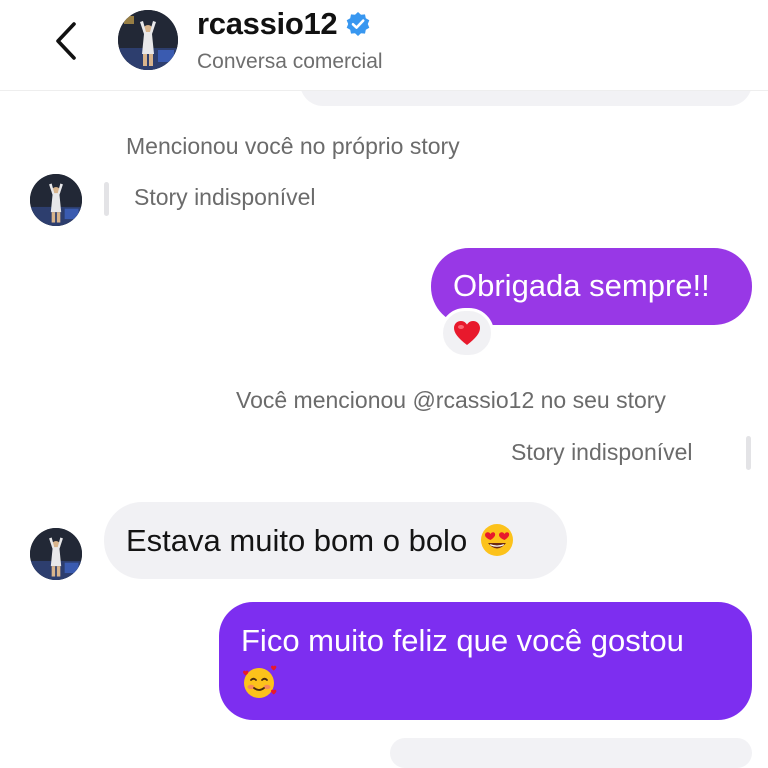  I want to click on mention-notice: Você mencionou @rcassio12 no seu story, so click(451, 400).